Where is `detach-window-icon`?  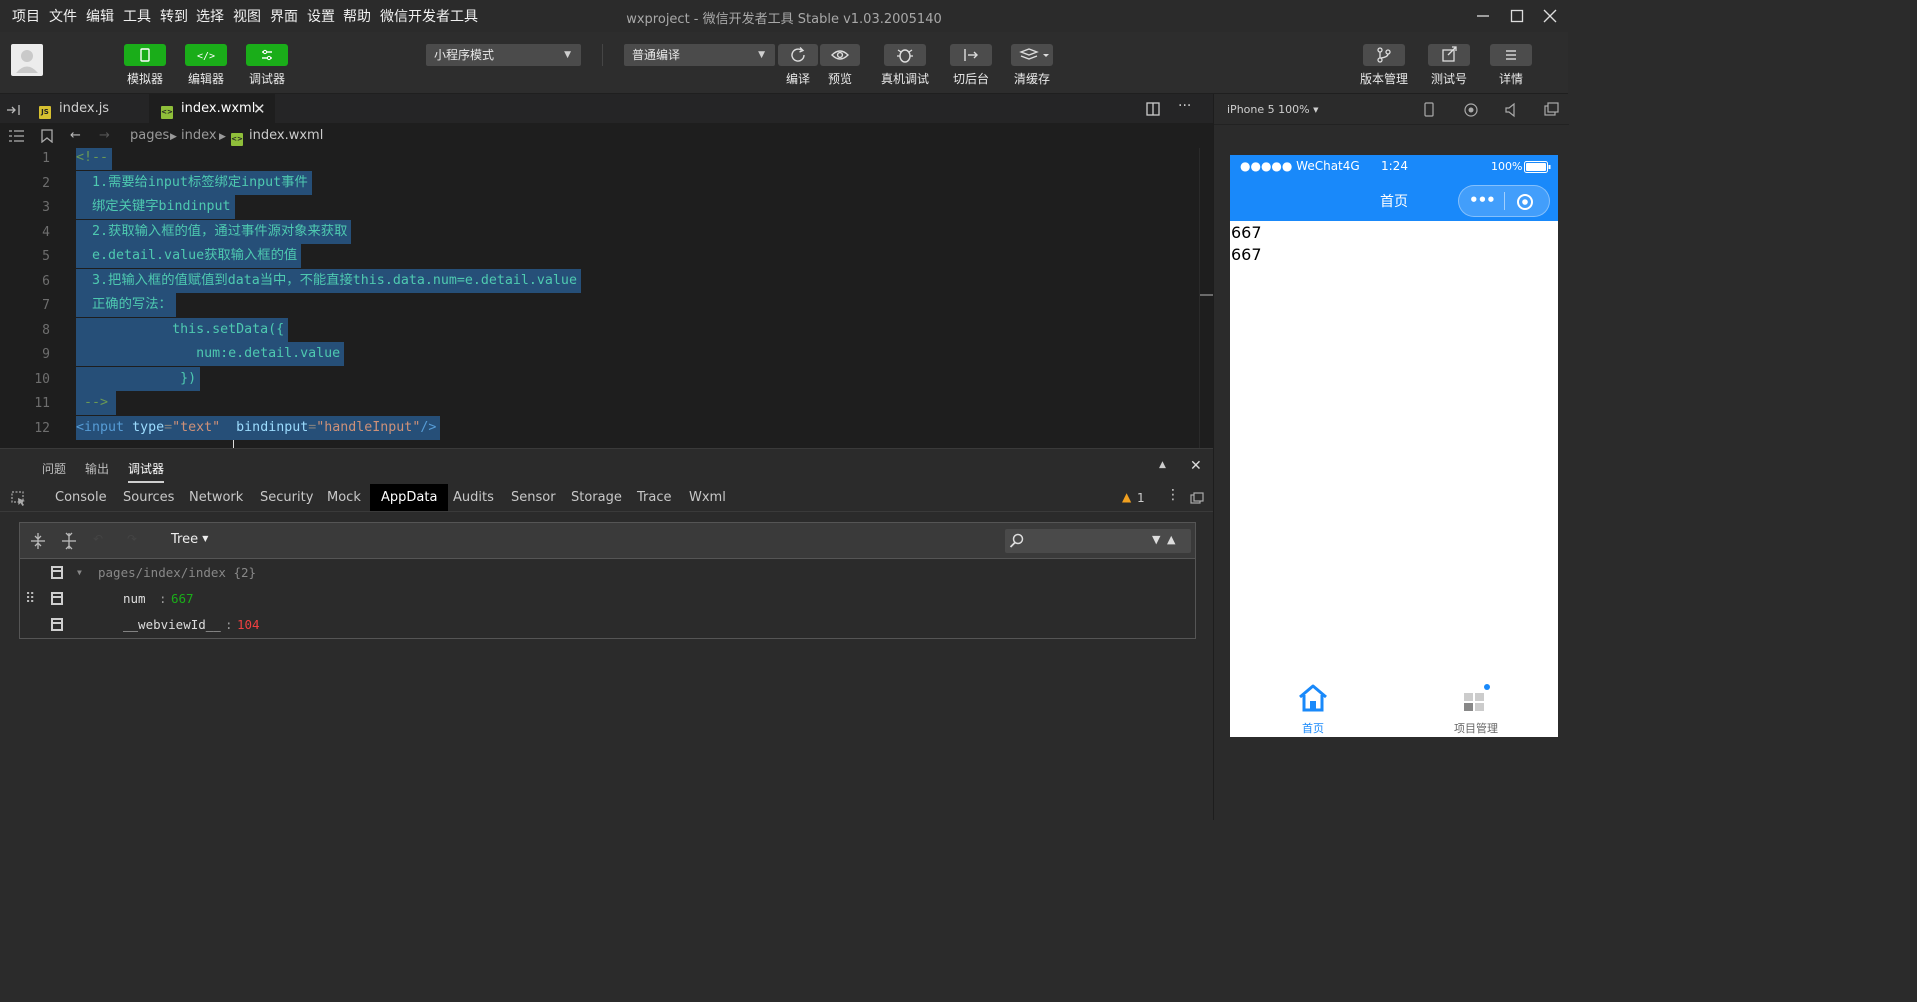
detach-window-icon is located at coordinates (1552, 109).